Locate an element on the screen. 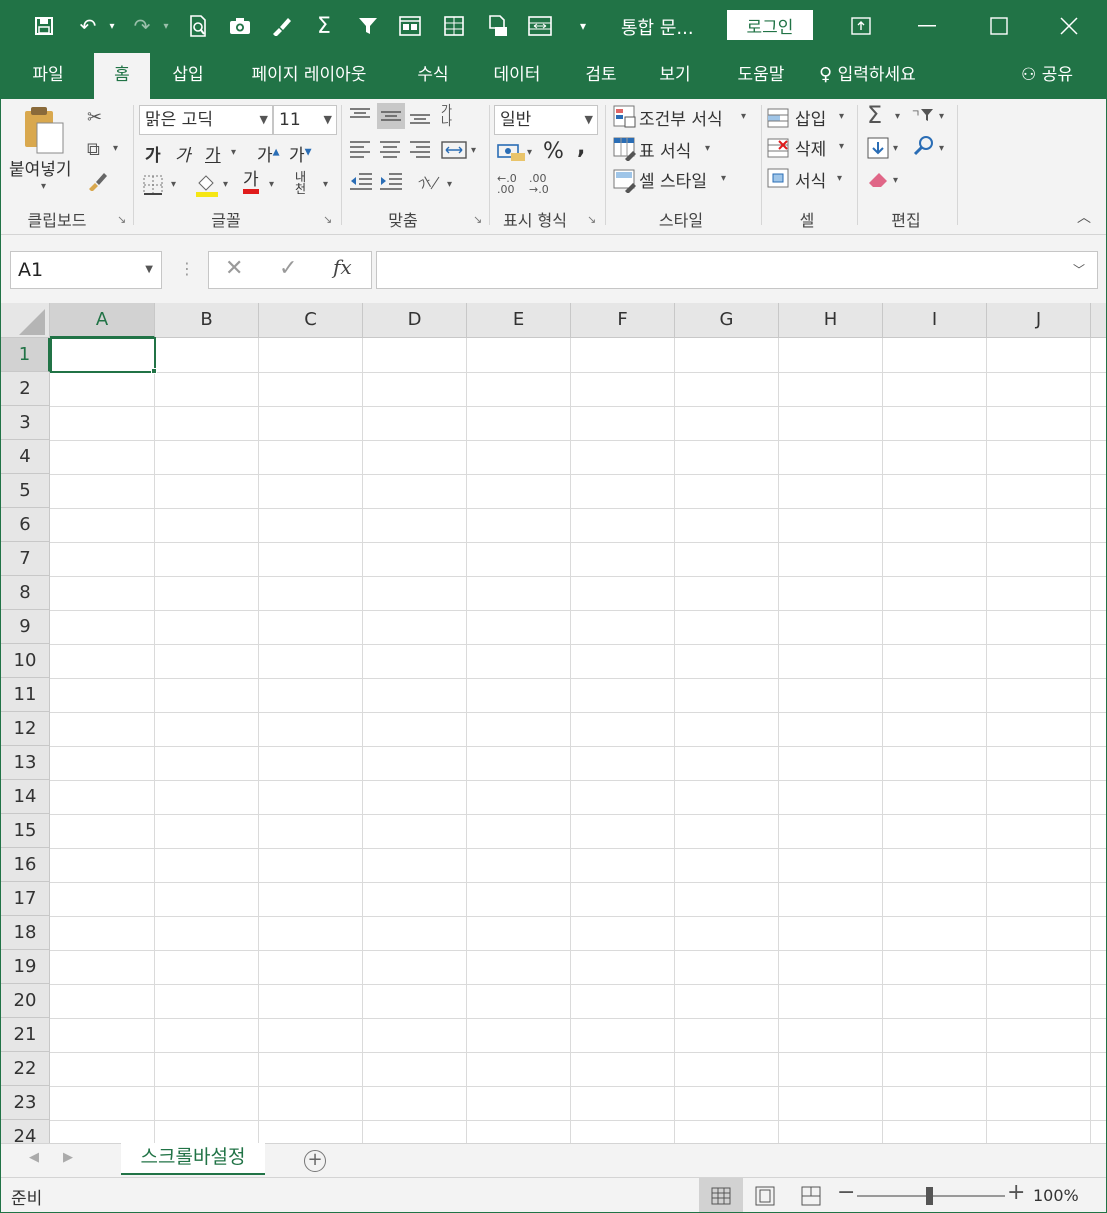 This screenshot has height=1213, width=1107. redo-dropdown-icon: ▾ is located at coordinates (166, 26).